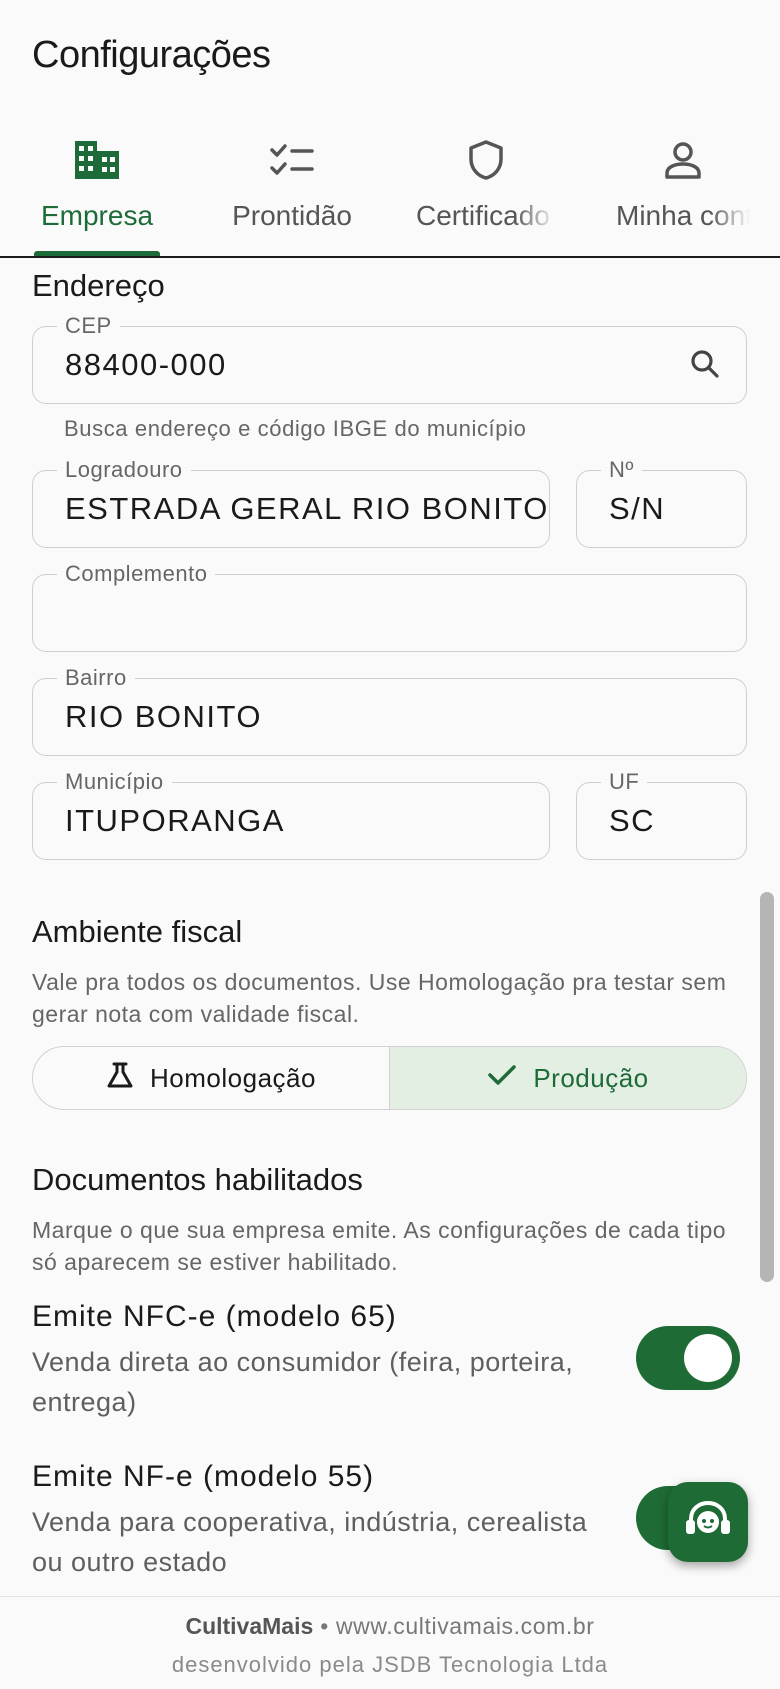  What do you see at coordinates (96, 678) in the screenshot?
I see `field-label: Bairro` at bounding box center [96, 678].